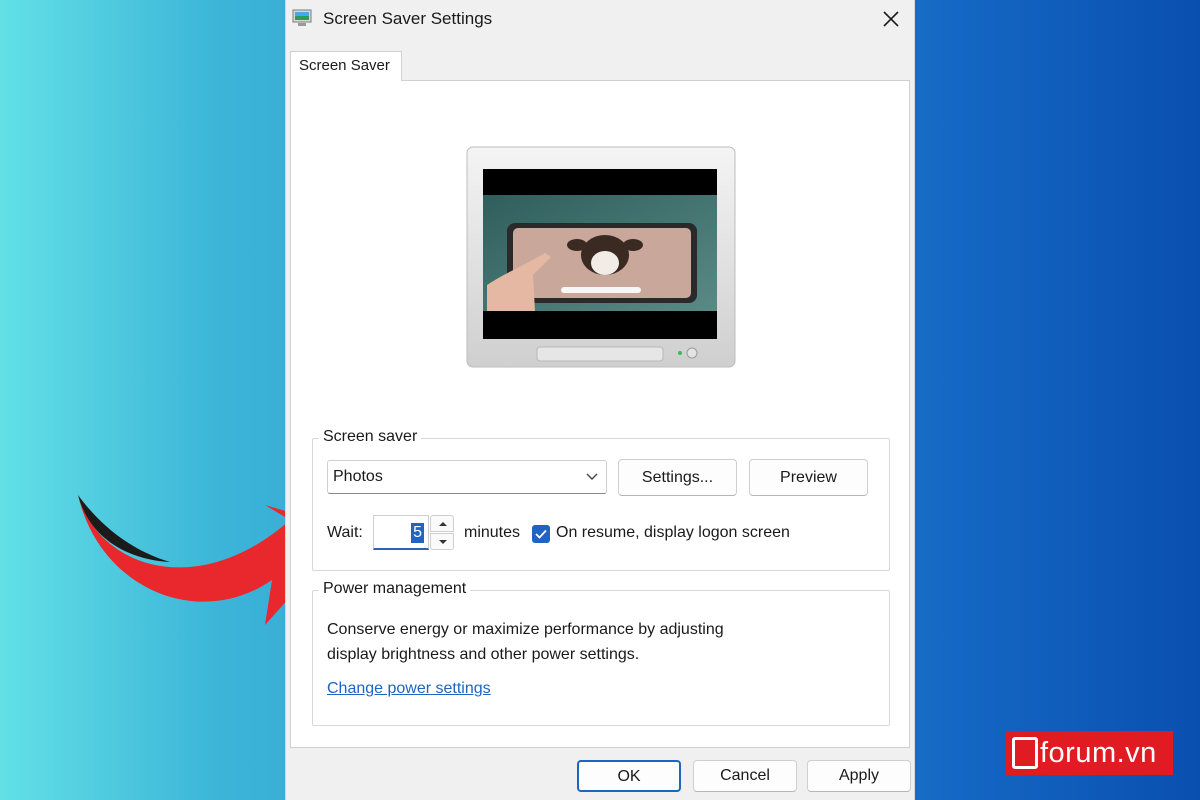  What do you see at coordinates (395, 589) in the screenshot?
I see `power-management-group-label: Power management` at bounding box center [395, 589].